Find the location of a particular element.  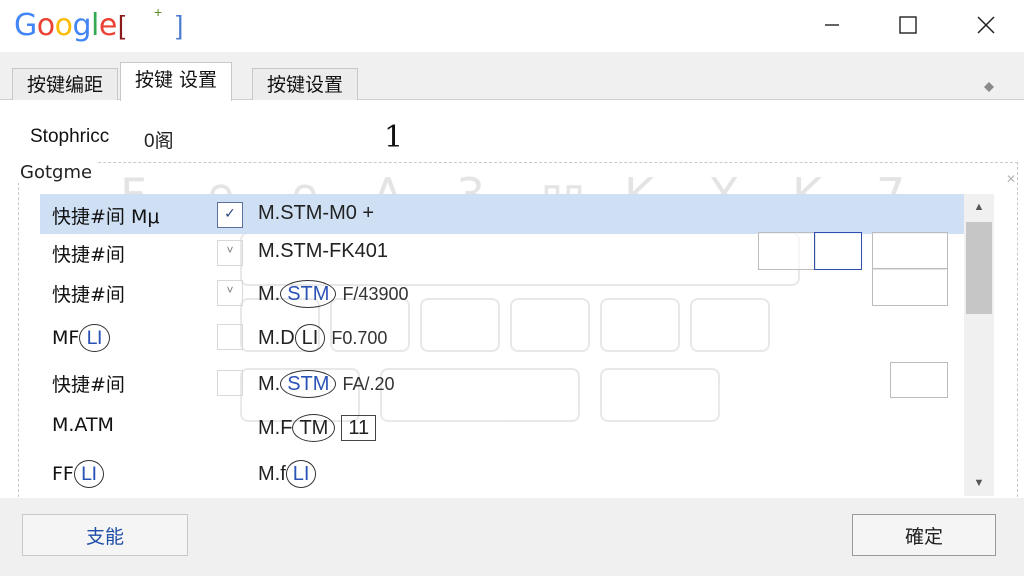

group-close-icon: ✕ is located at coordinates (1011, 179).